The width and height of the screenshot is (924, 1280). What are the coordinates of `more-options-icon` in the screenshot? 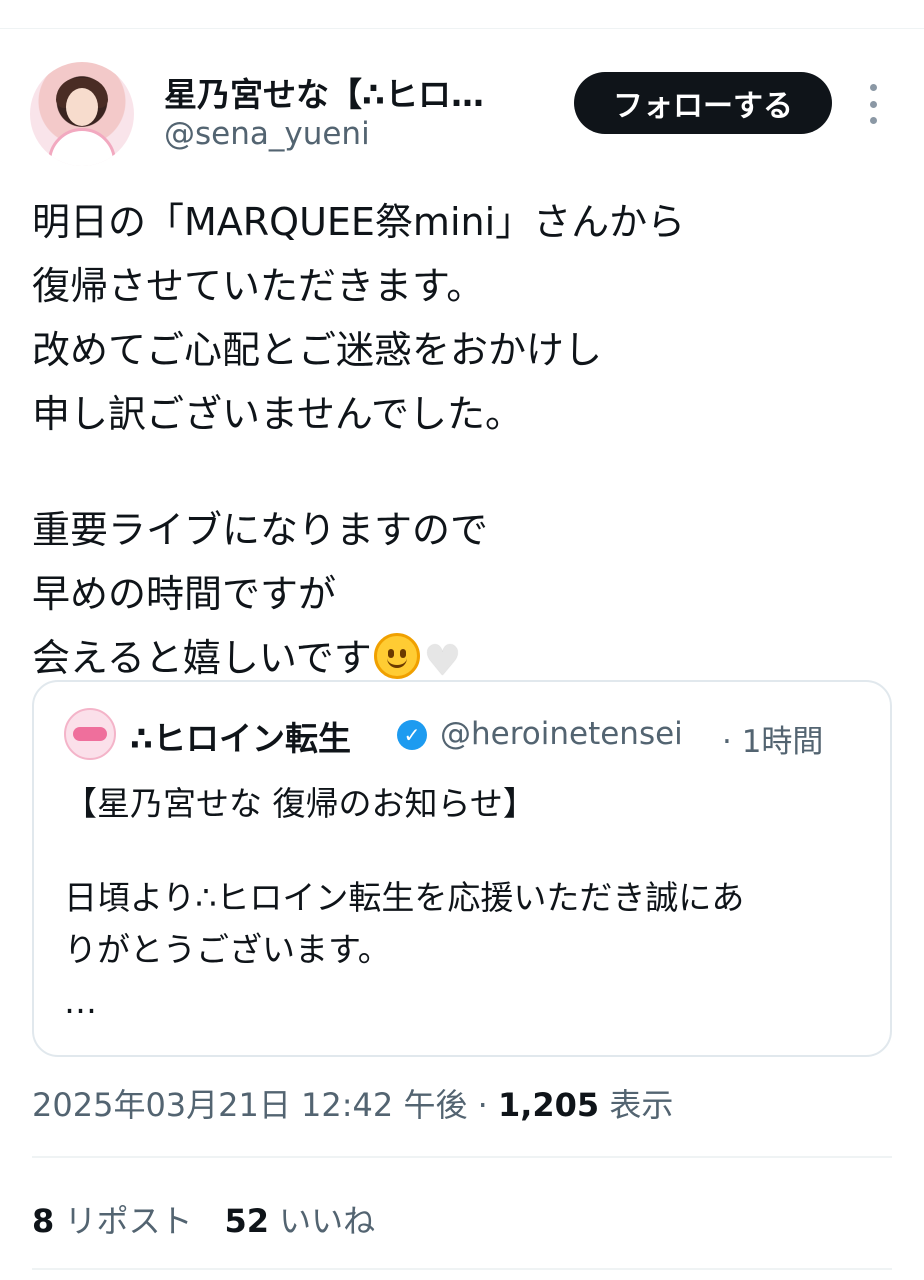 It's located at (873, 104).